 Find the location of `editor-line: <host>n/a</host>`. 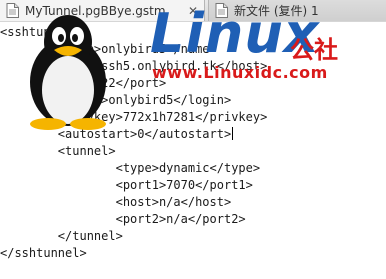

editor-line: <host>n/a</host> is located at coordinates (116, 202).